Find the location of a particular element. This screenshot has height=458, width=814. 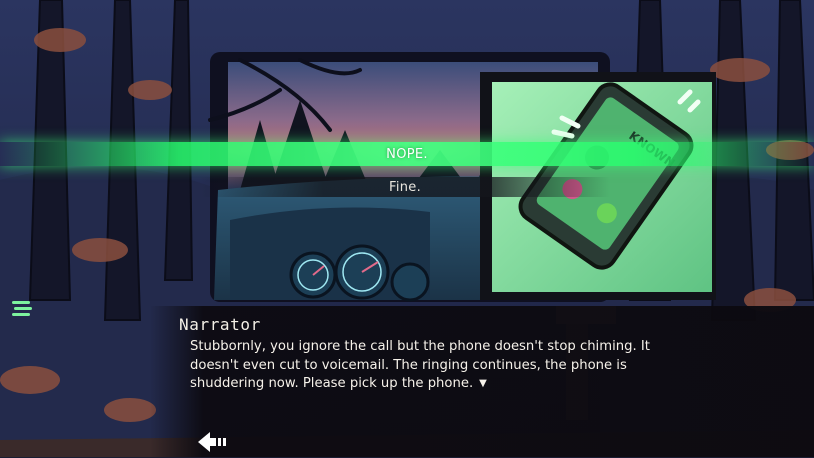

choice-option-fine: Fine. is located at coordinates (405, 187).